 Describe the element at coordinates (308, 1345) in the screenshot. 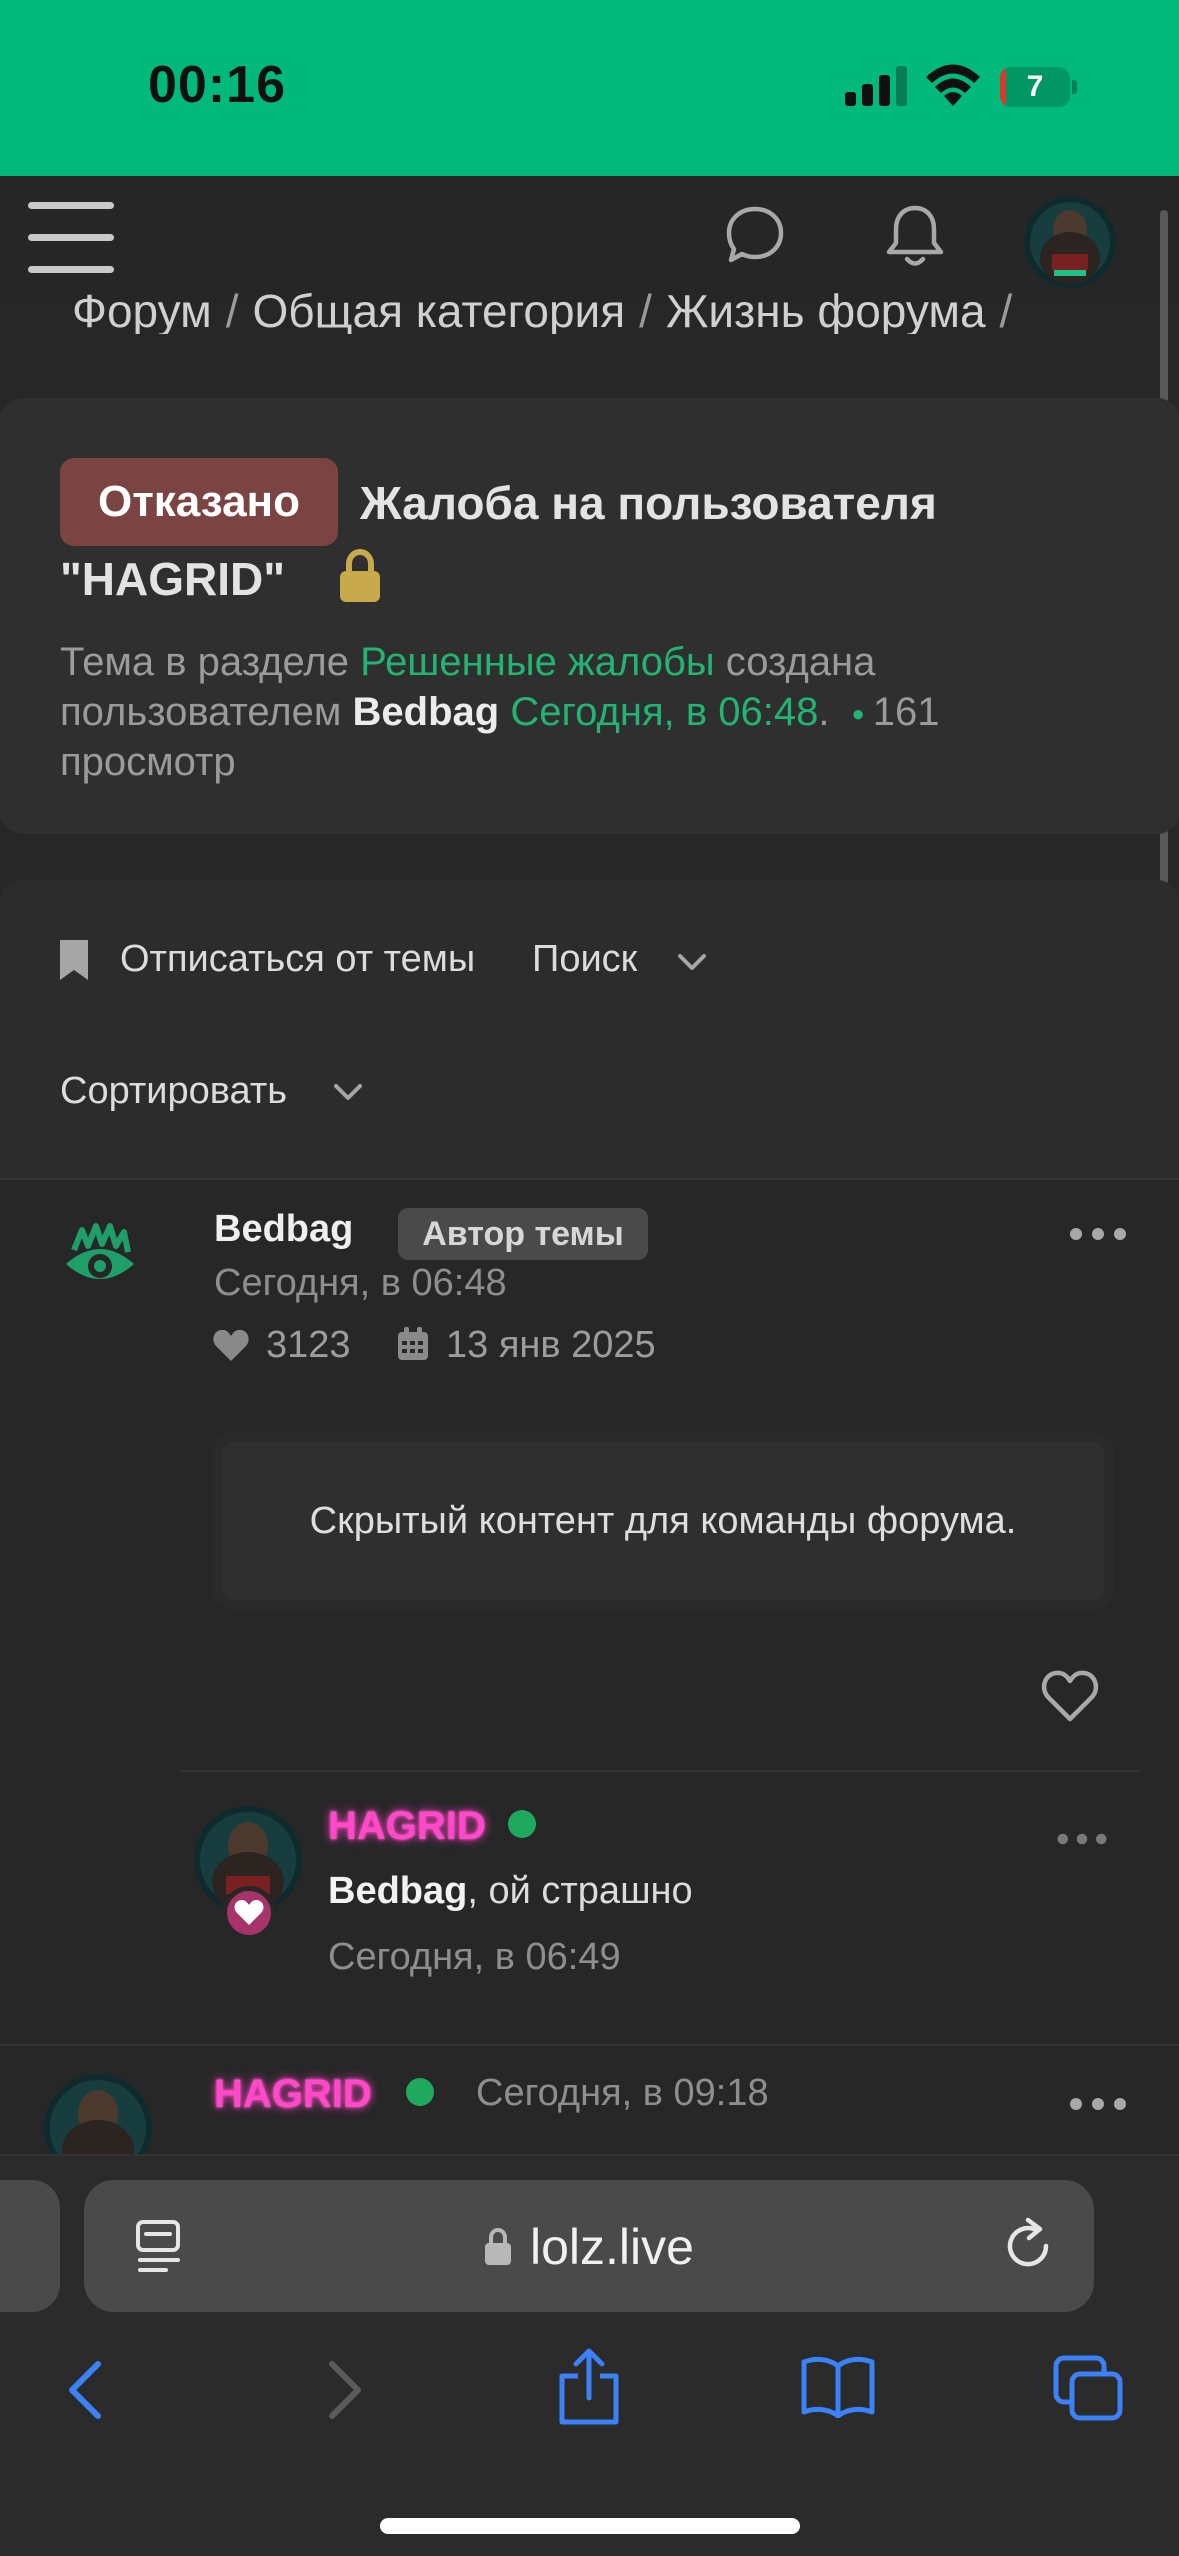

I see `likes-count: 3123` at that location.